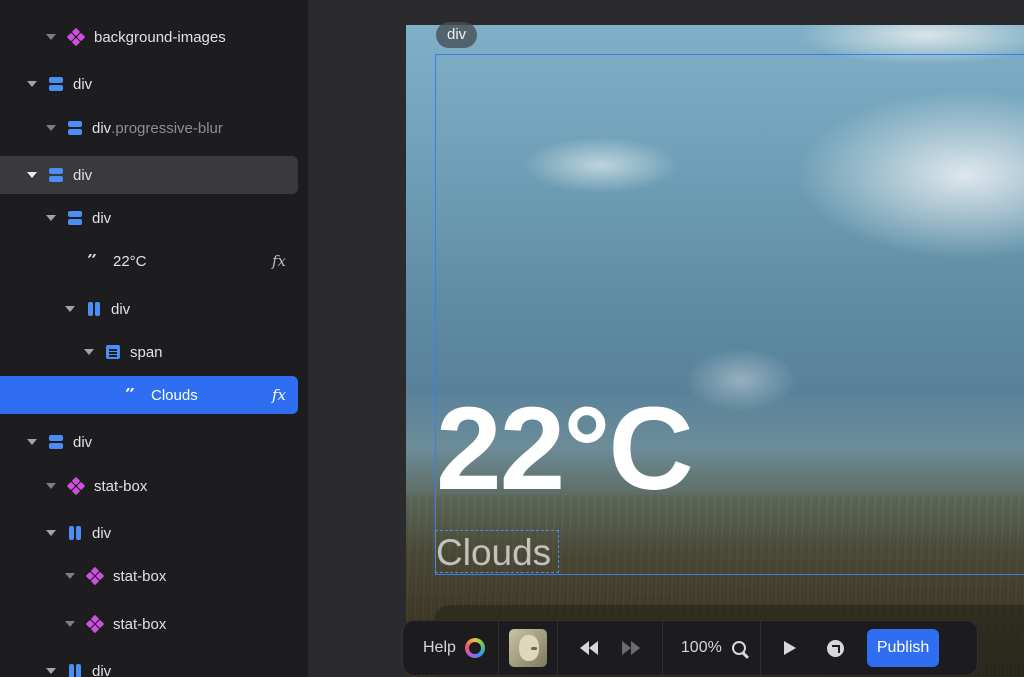 The image size is (1024, 677). Describe the element at coordinates (701, 647) in the screenshot. I see `zoom-level: 100%` at that location.